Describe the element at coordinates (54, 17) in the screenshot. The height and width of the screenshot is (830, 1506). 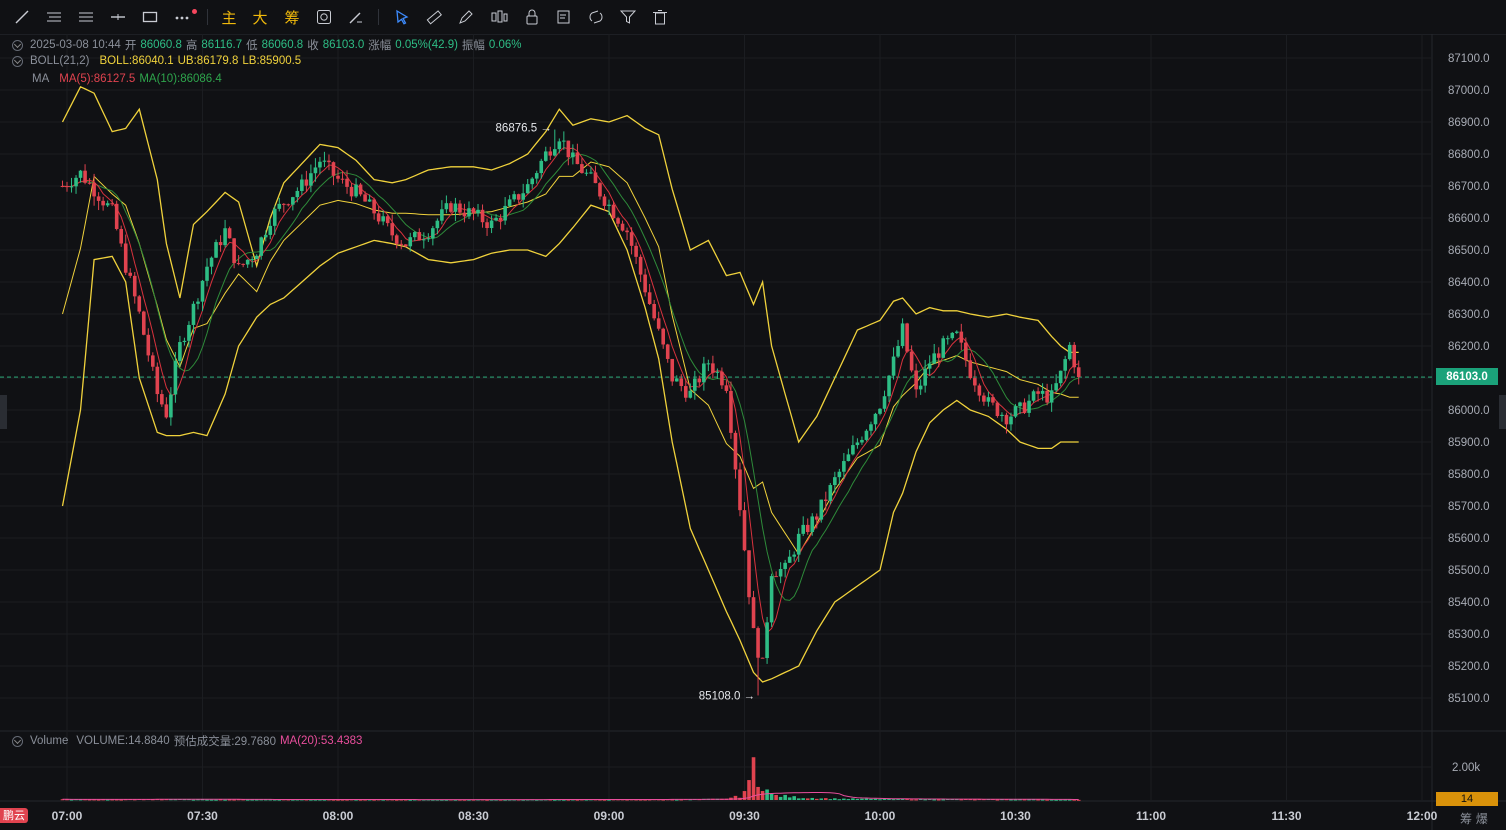
I see `parallel-lines-icon` at that location.